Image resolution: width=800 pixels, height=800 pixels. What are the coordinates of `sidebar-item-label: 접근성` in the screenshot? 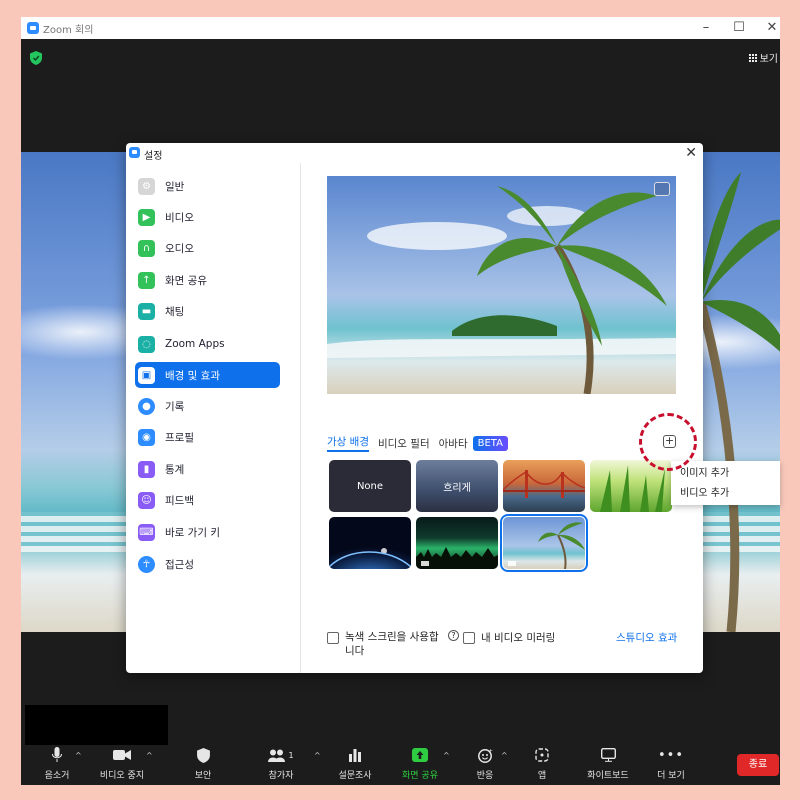 It's located at (179, 564).